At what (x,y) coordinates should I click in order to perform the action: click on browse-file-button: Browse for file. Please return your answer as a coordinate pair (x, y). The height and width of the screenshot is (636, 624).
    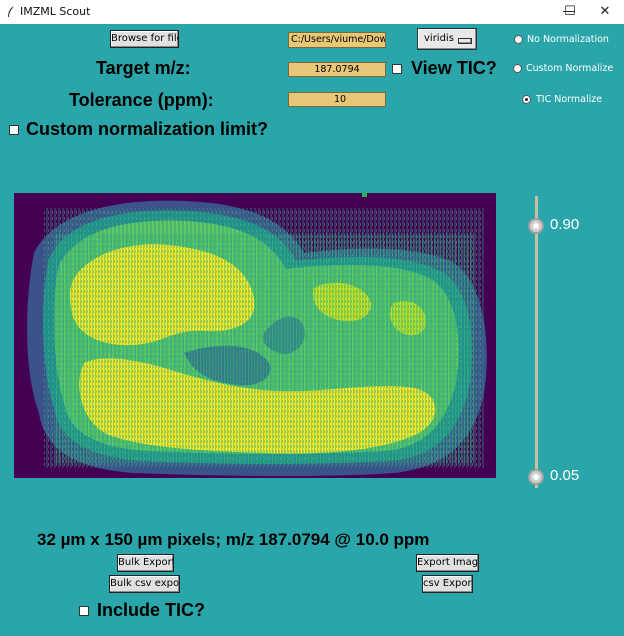
    Looking at the image, I should click on (144, 39).